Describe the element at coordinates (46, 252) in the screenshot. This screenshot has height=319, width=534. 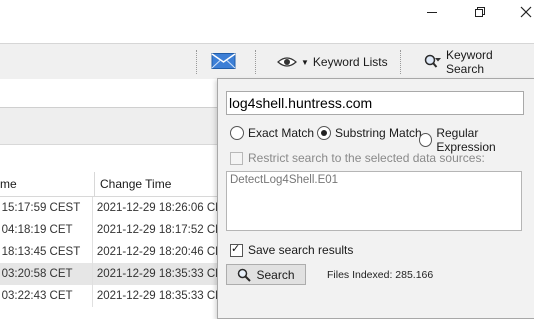
I see `table-cell: 6 18:13:45 CEST` at that location.